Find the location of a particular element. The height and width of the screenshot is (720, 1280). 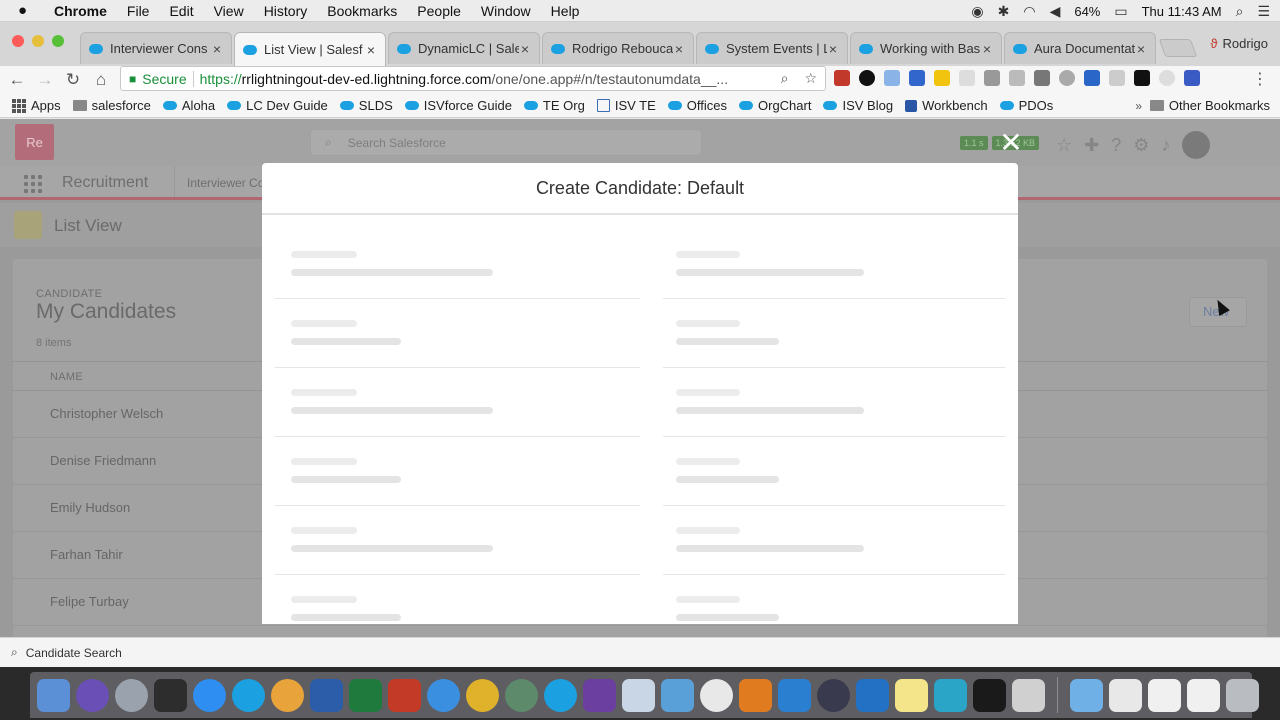

sublime-s-icon is located at coordinates (794, 695).